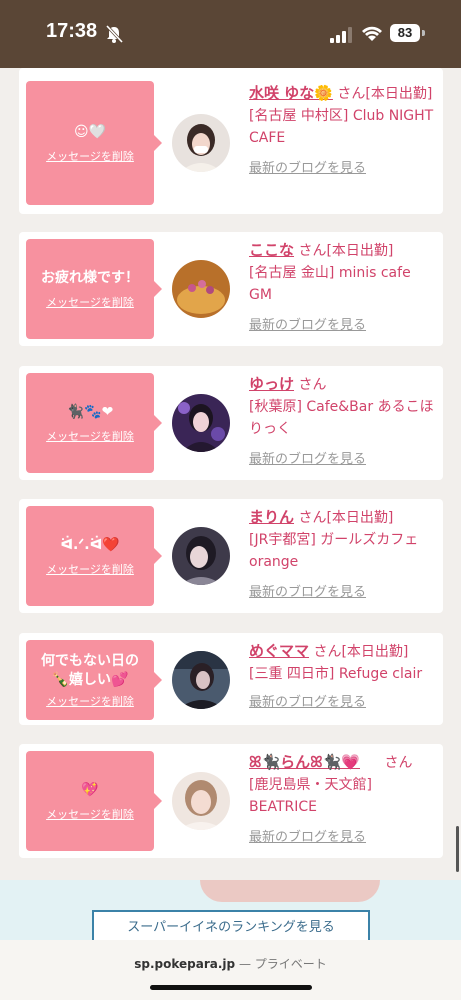 The height and width of the screenshot is (1000, 461). What do you see at coordinates (90, 411) in the screenshot?
I see `message-text: 🐈‍⬛🐾❤` at bounding box center [90, 411].